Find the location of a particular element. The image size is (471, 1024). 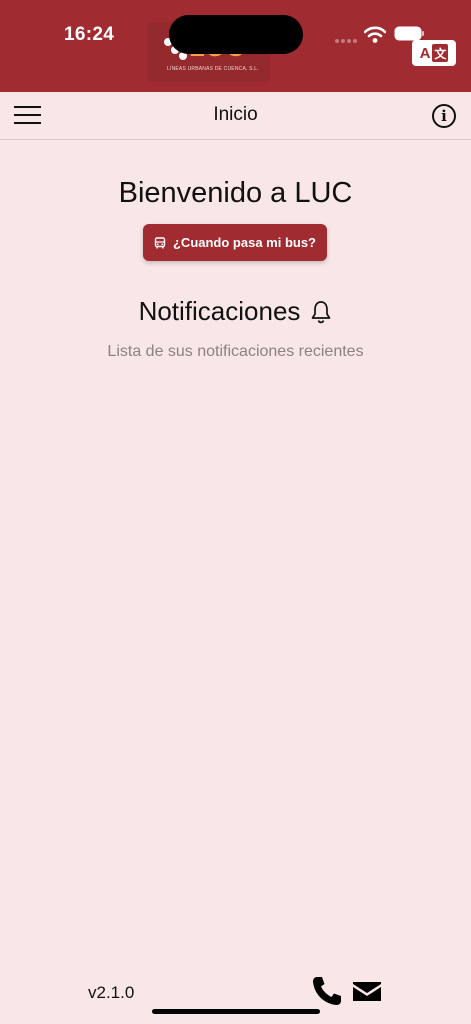

translate-button: A 文 is located at coordinates (434, 53).